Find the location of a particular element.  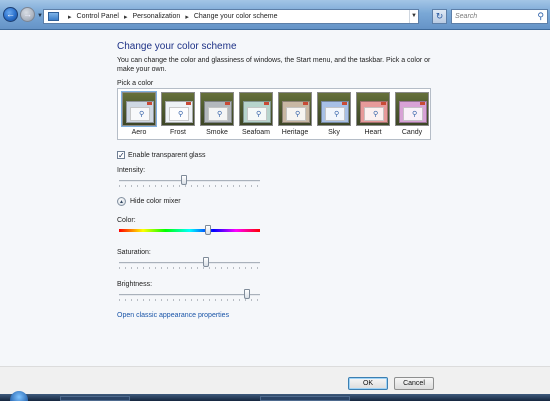

transparency-checkbox: ✓ is located at coordinates (121, 155).